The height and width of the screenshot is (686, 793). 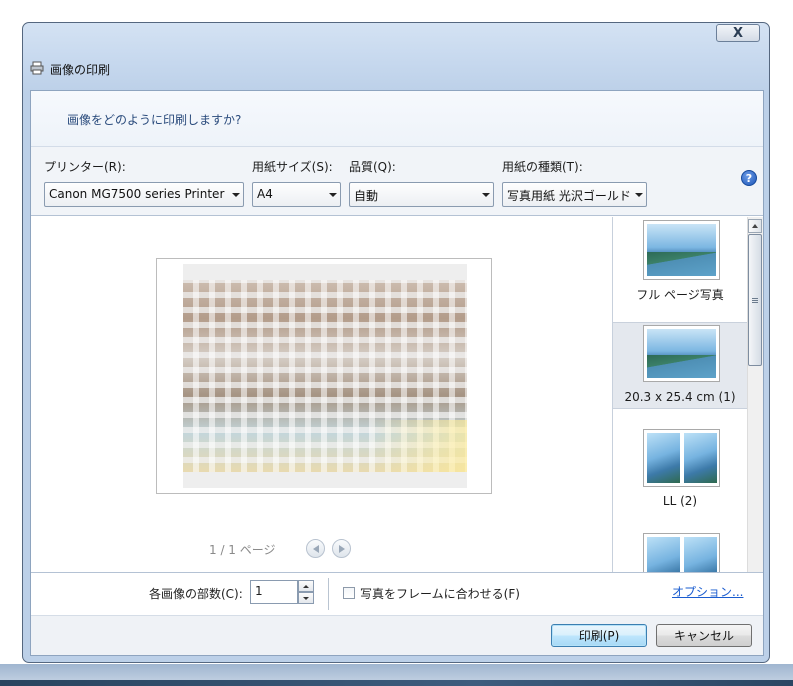 I want to click on prev-page-icon, so click(x=315, y=548).